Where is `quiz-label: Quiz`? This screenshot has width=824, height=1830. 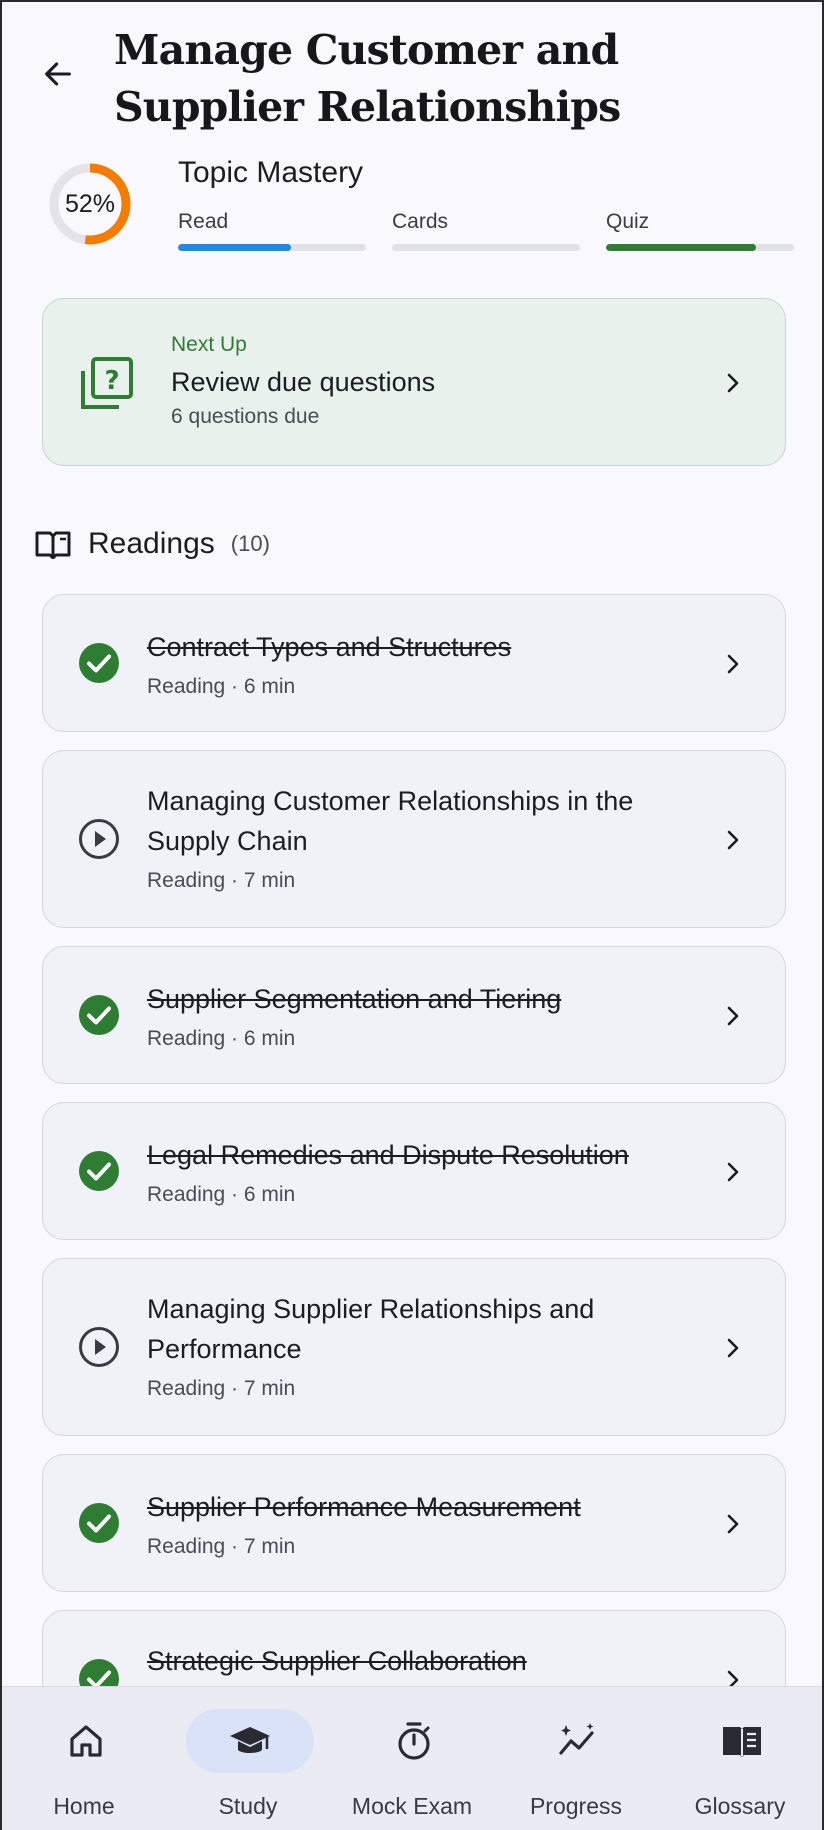 quiz-label: Quiz is located at coordinates (628, 221).